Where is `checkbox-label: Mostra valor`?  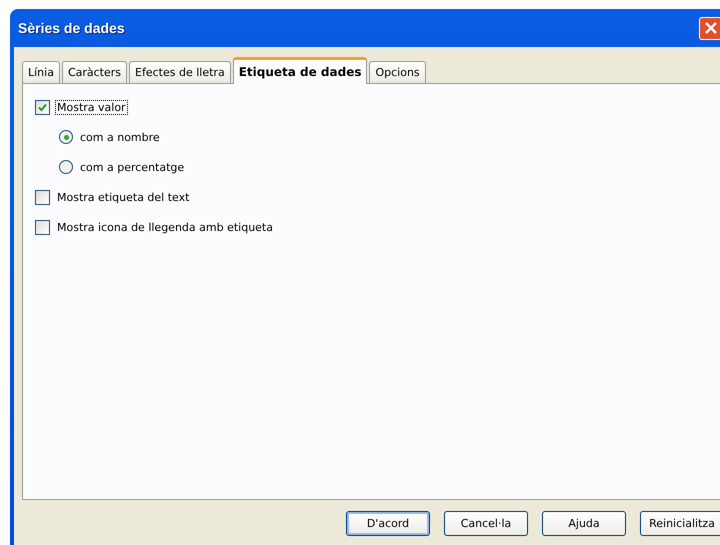
checkbox-label: Mostra valor is located at coordinates (91, 107).